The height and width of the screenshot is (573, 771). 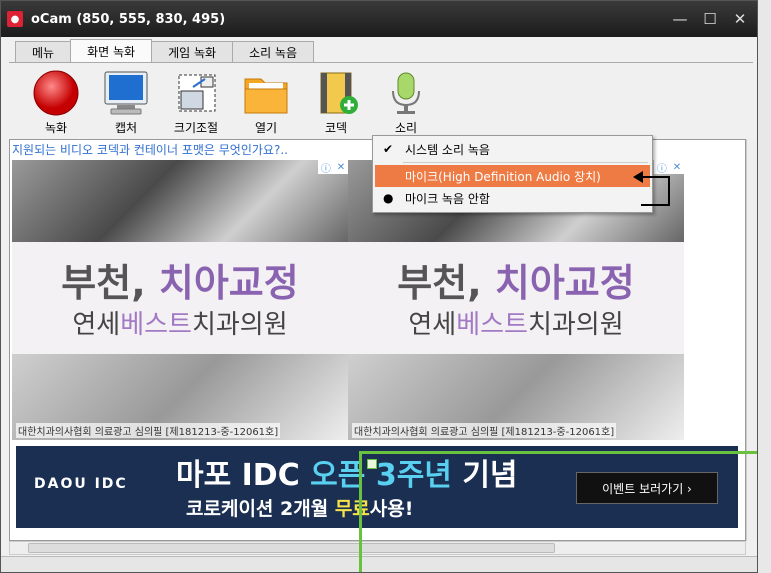 I want to click on menu-item-no-mic: ● 마이크 녹음 안함, so click(x=512, y=198).